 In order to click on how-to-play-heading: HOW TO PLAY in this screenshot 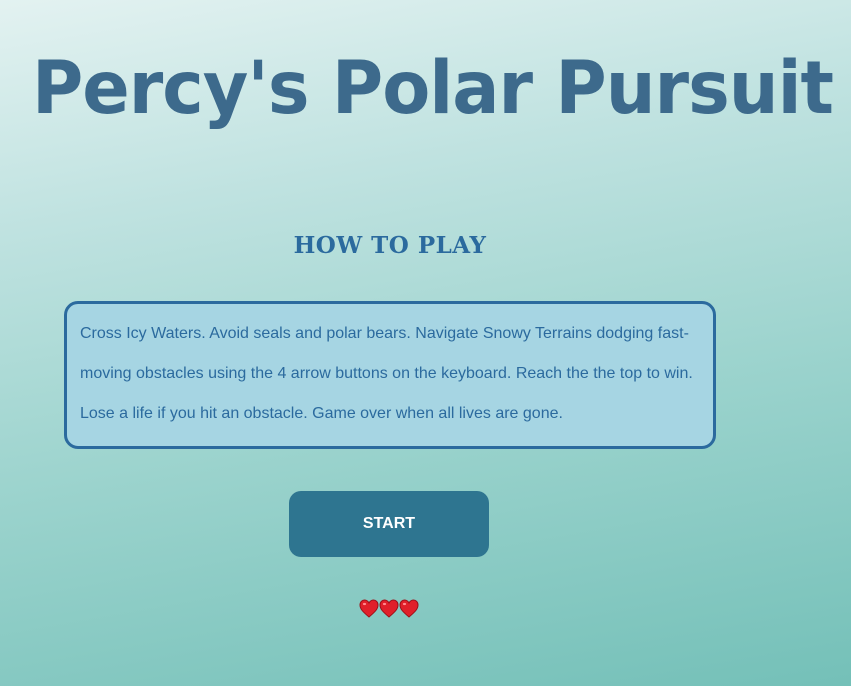, I will do `click(390, 245)`.